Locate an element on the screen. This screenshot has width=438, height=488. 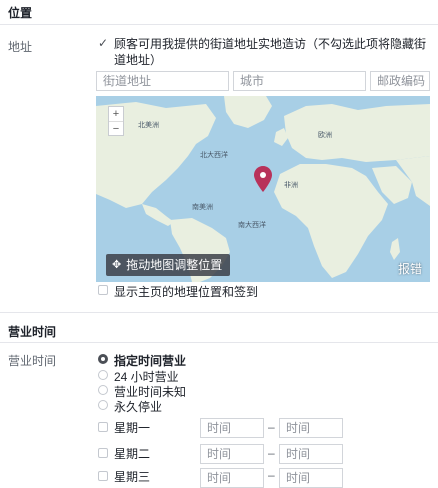
map-zoom-control: + − is located at coordinates (116, 121).